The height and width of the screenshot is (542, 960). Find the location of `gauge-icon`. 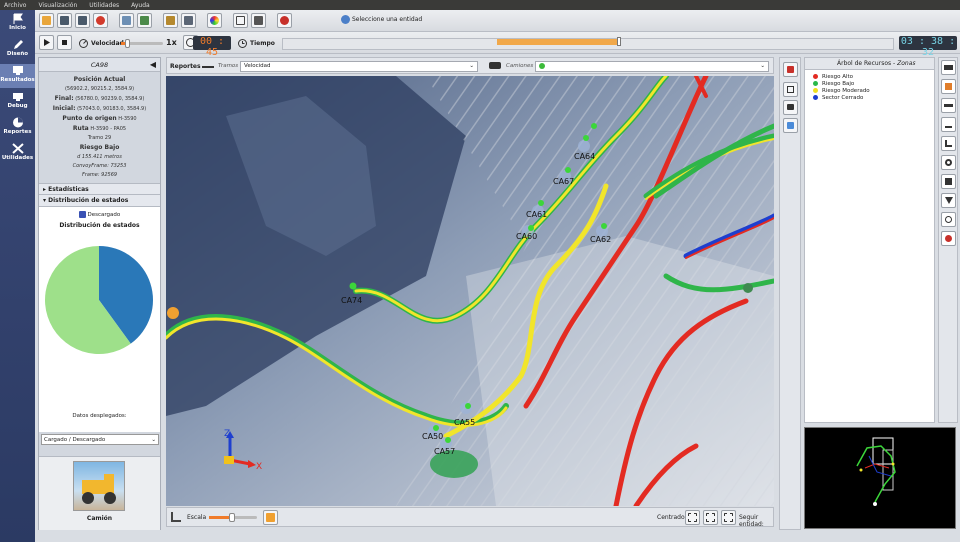

gauge-icon is located at coordinates (948, 219).